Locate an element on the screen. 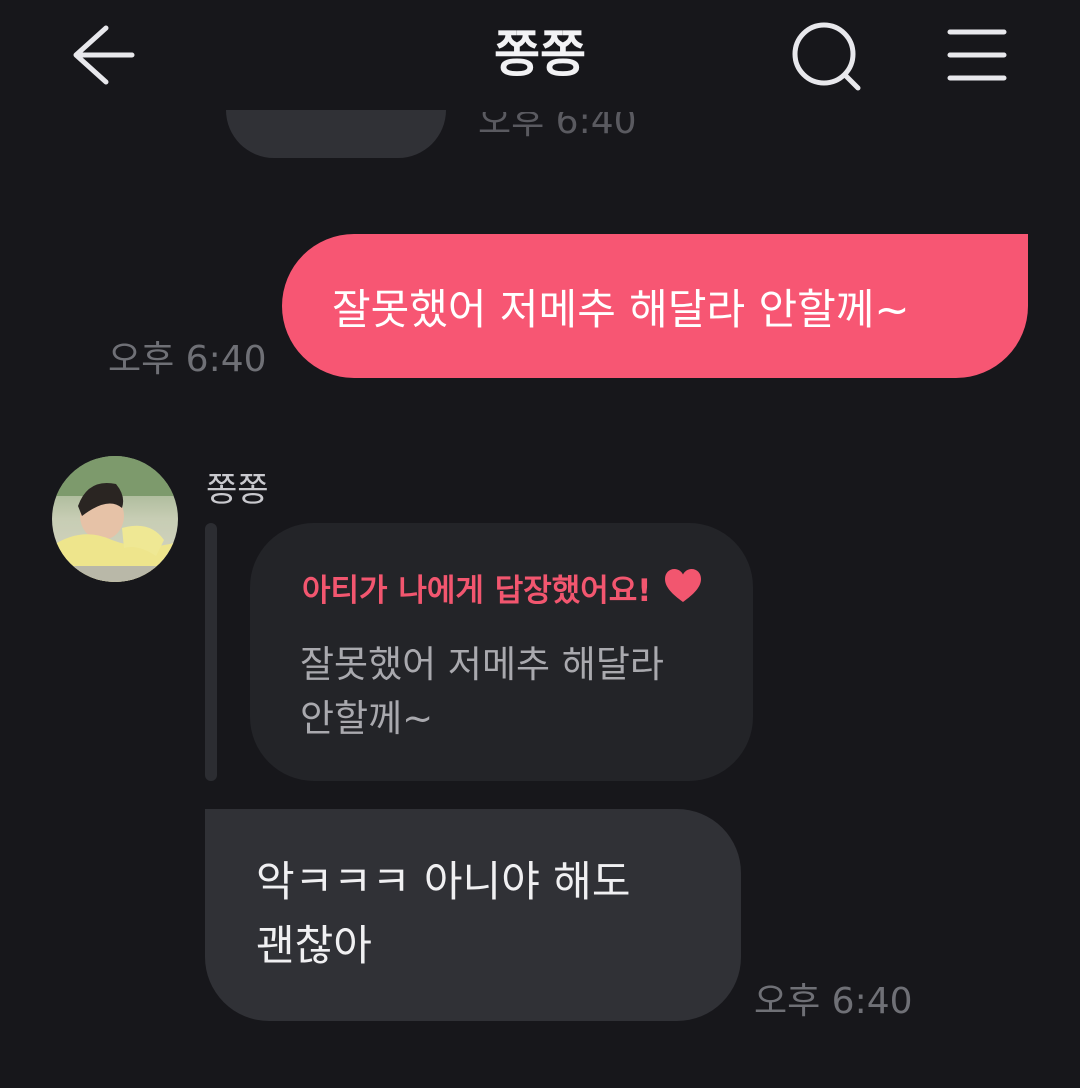 This screenshot has height=1088, width=1080. previous-message-time: 오후 6:40 is located at coordinates (557, 127).